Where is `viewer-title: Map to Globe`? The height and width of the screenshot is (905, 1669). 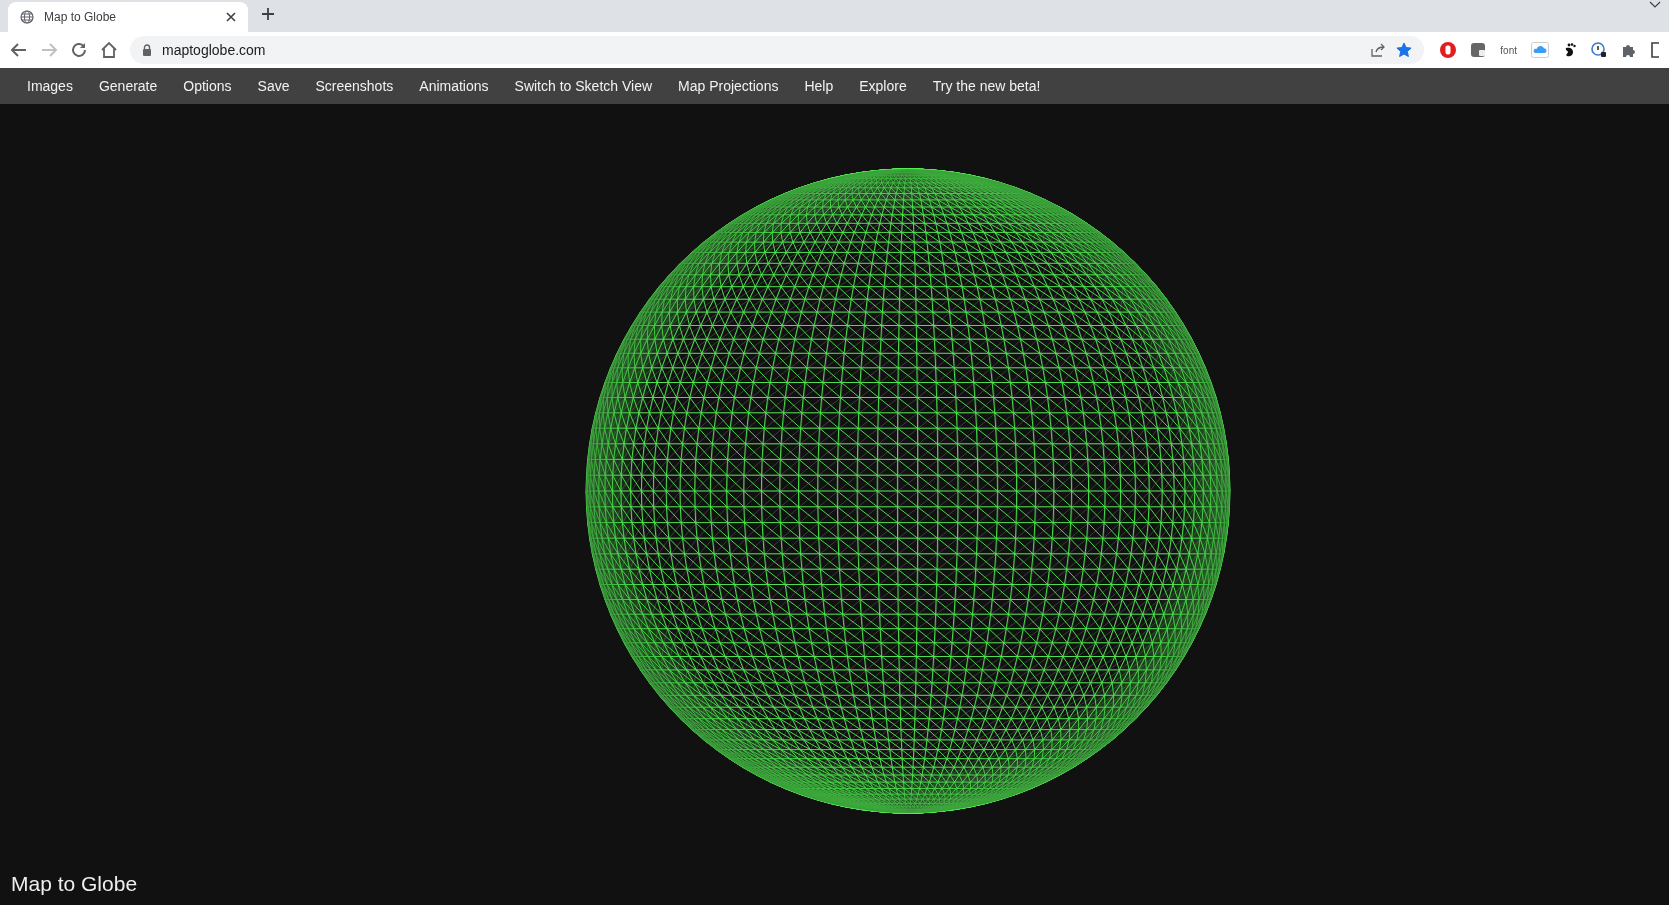 viewer-title: Map to Globe is located at coordinates (74, 883).